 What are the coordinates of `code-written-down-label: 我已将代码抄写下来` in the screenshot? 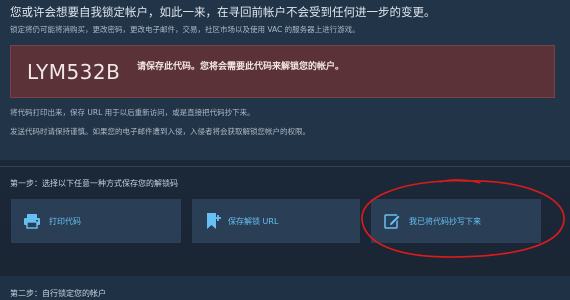 It's located at (445, 221).